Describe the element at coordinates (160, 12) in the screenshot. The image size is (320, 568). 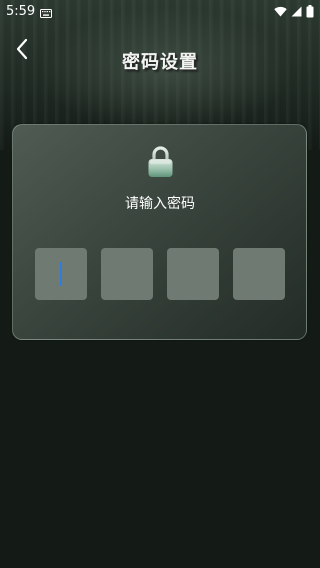
I see `status-bar: 5:59` at that location.